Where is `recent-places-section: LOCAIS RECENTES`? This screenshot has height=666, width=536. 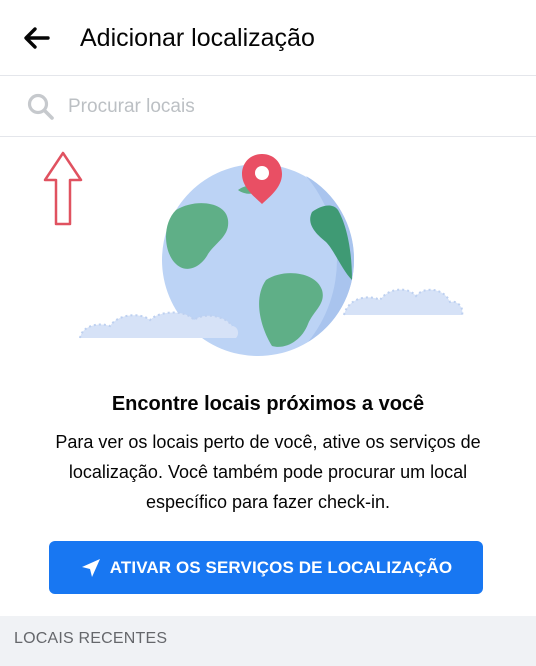 recent-places-section: LOCAIS RECENTES is located at coordinates (268, 641).